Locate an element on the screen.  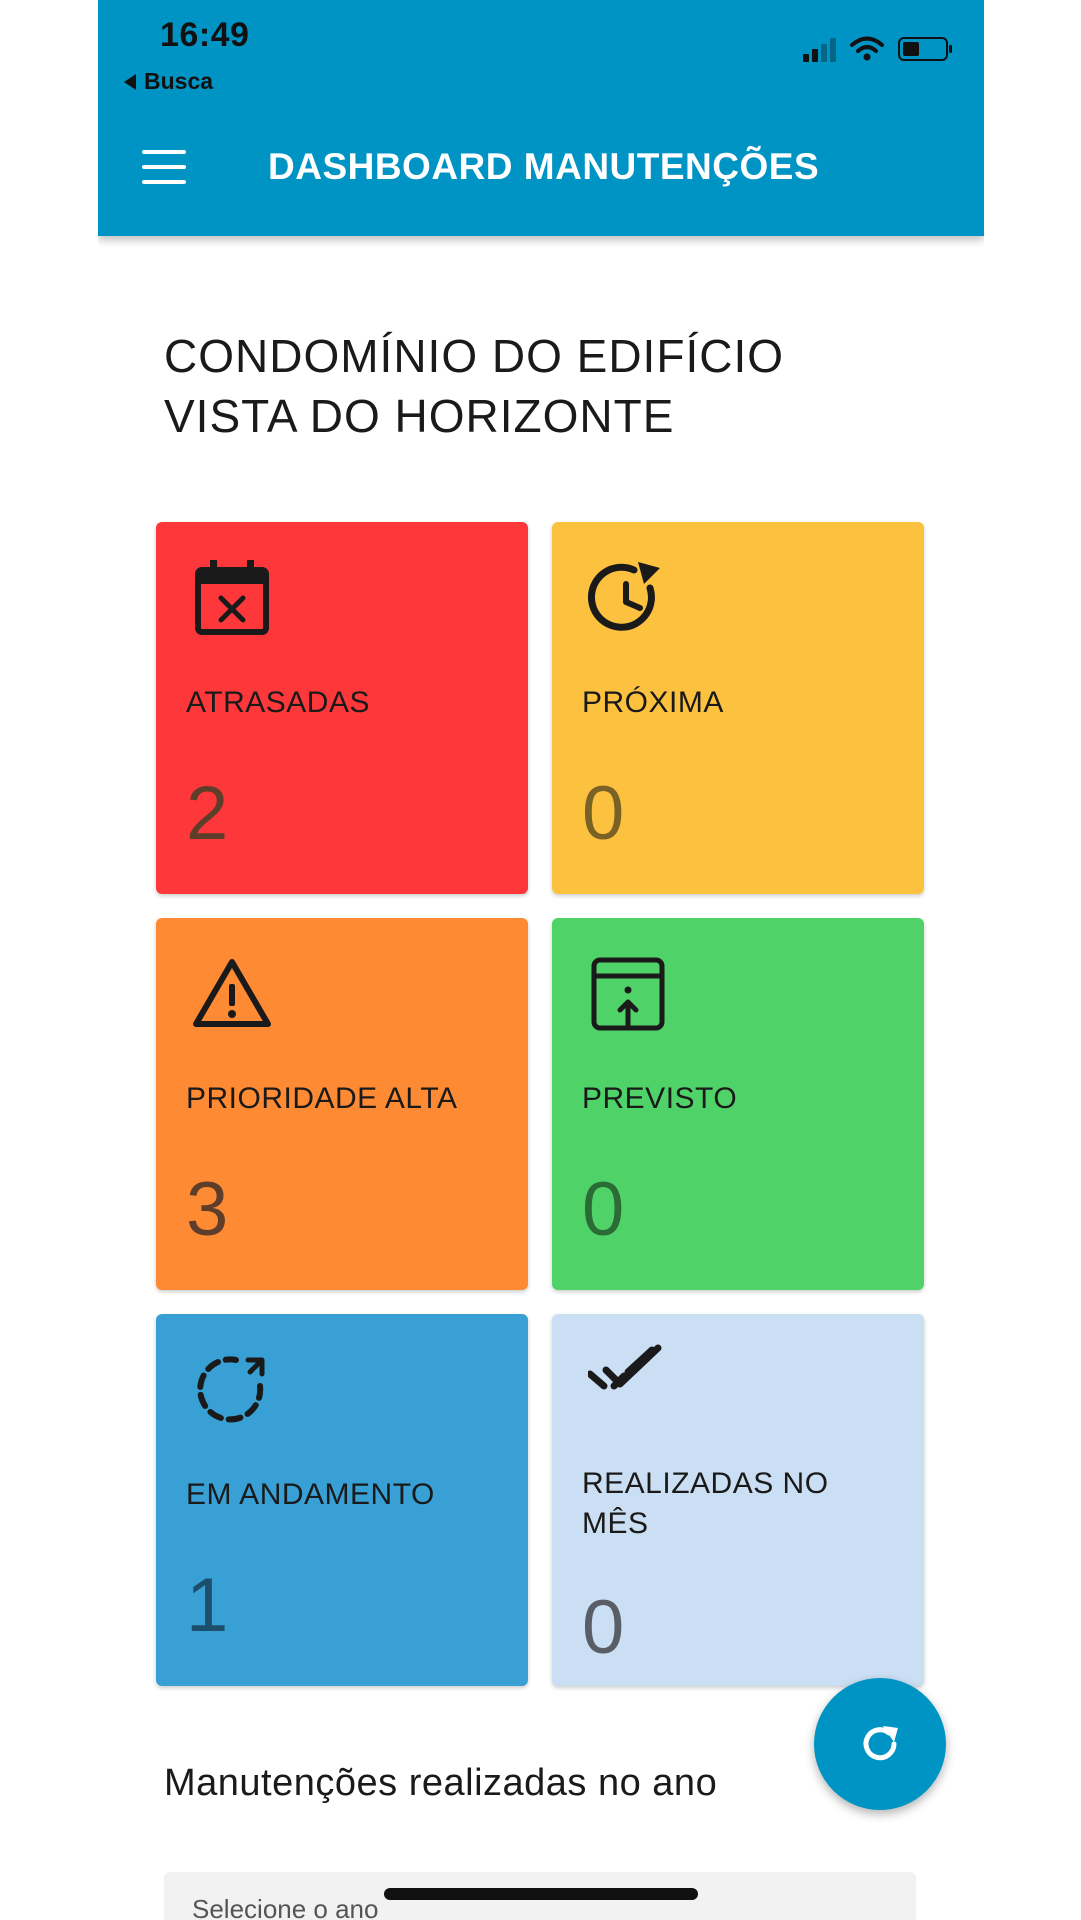
card-atrasadas: ATRASADAS 2 is located at coordinates (342, 708).